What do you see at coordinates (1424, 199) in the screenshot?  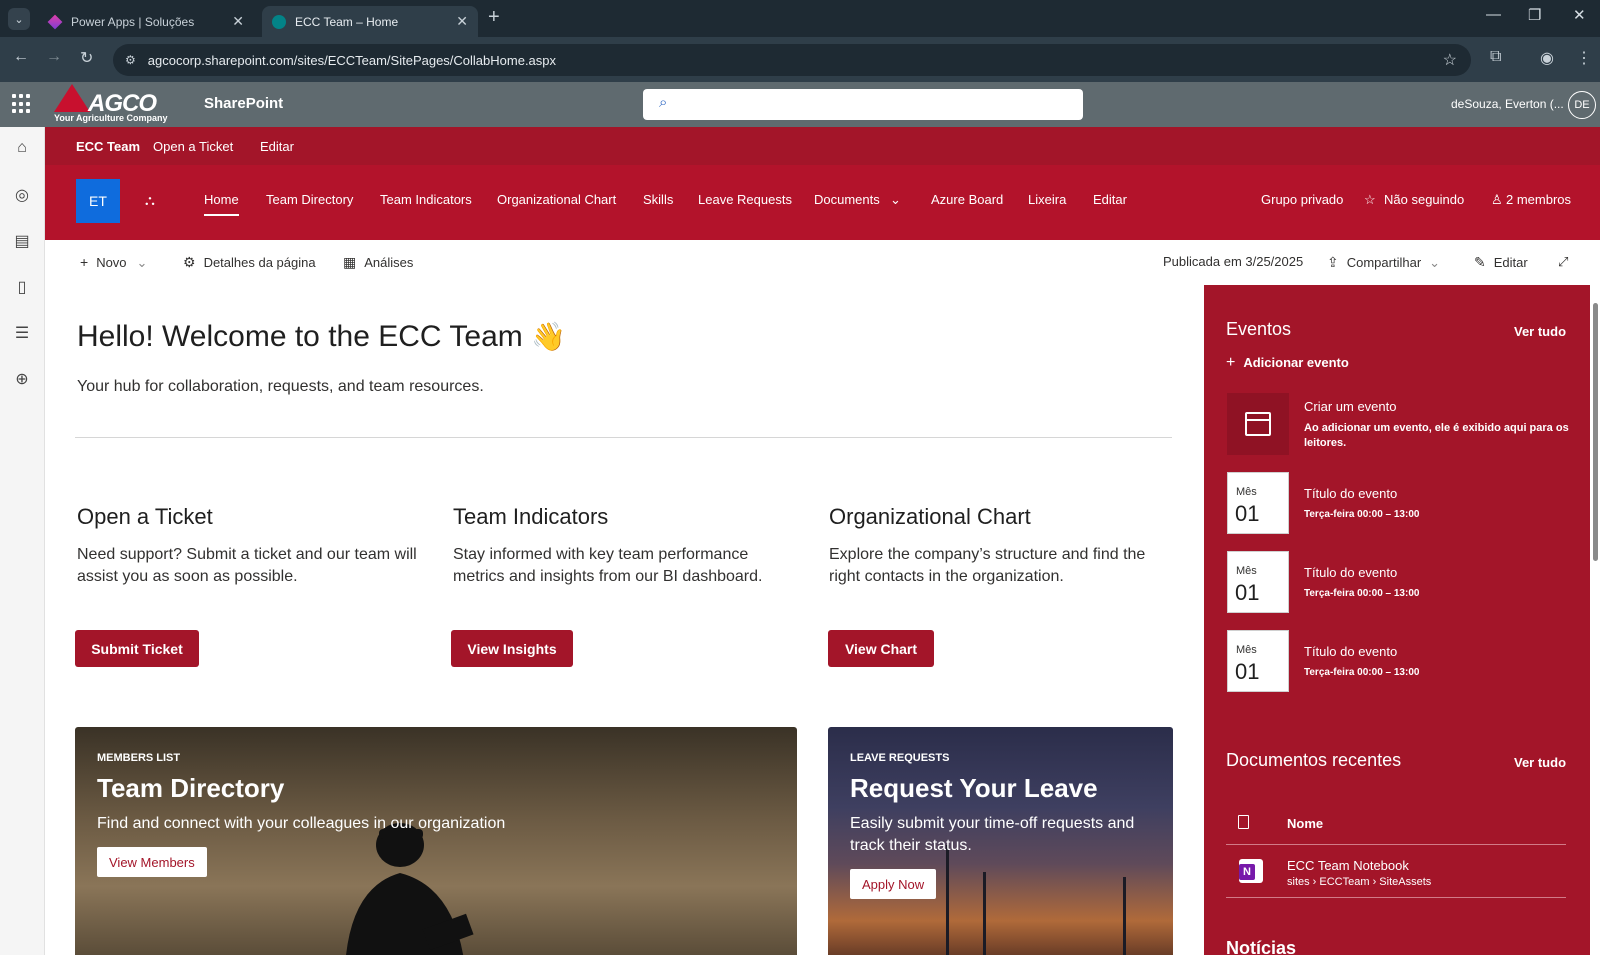 I see `follow-button: Não seguindo` at bounding box center [1424, 199].